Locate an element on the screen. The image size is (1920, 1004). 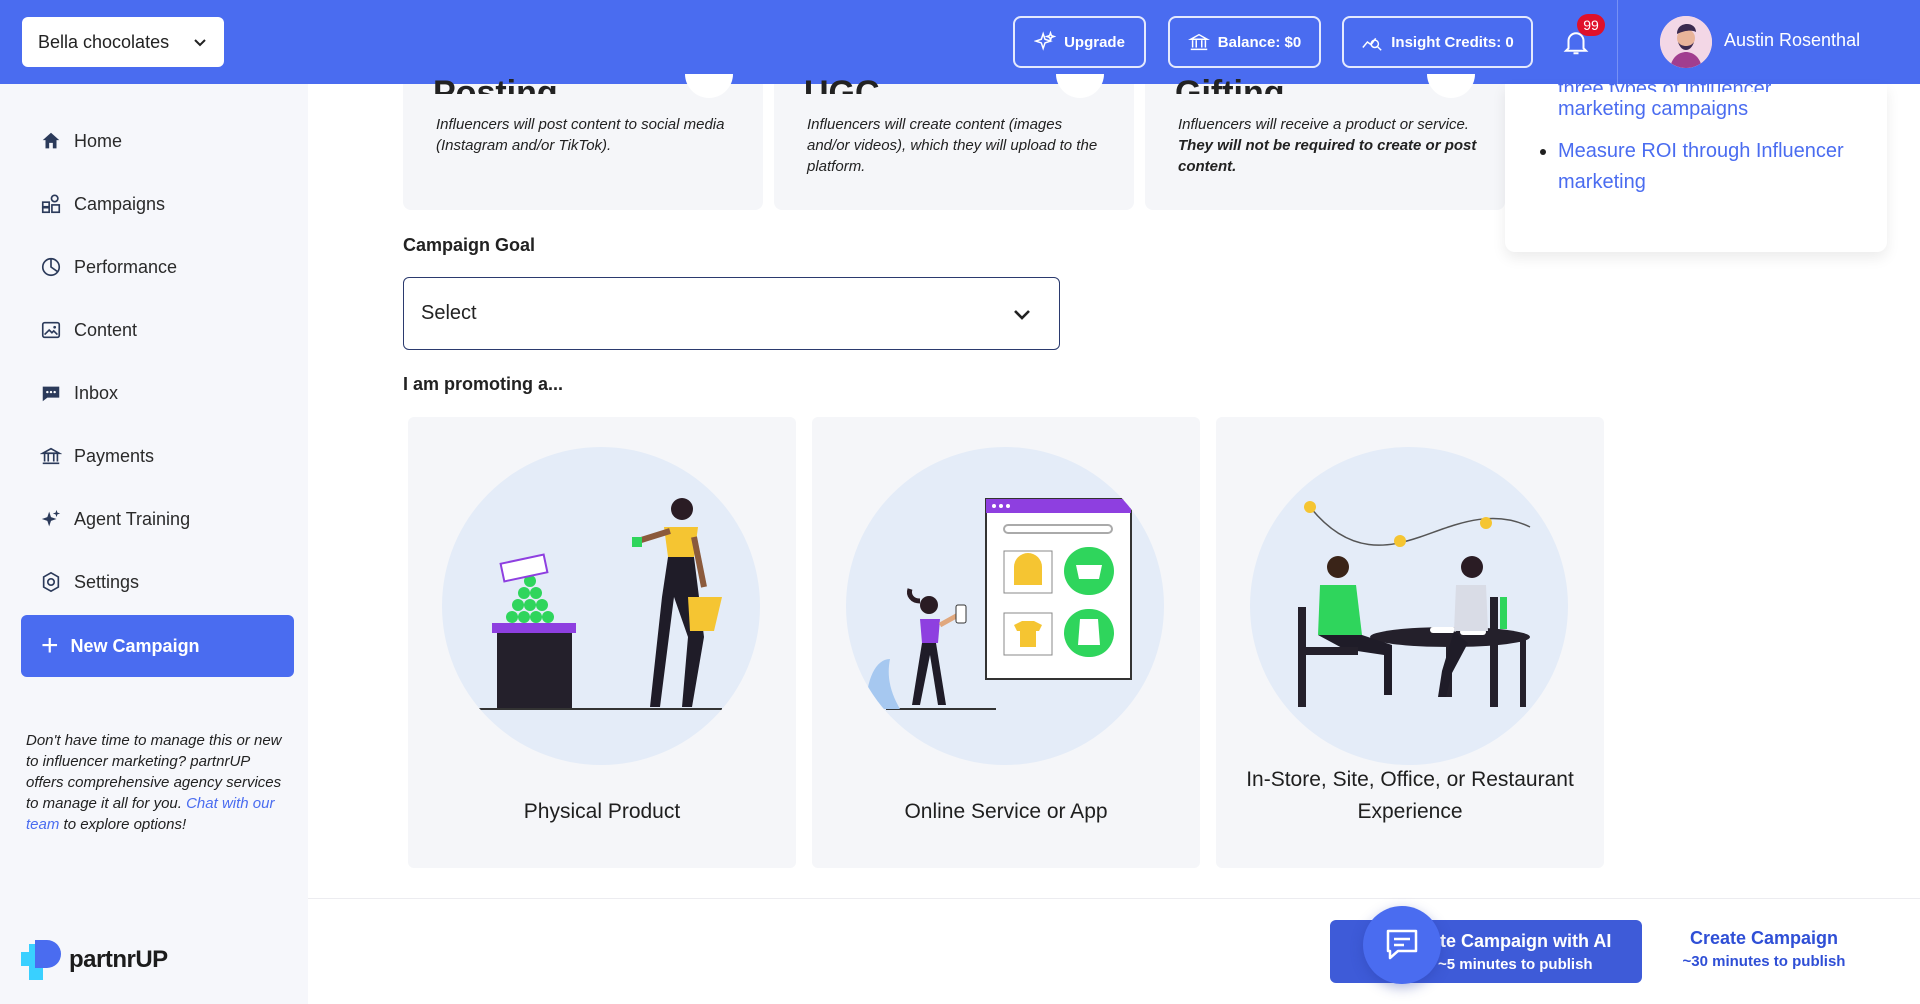
new-campaign-button: + New Campaign is located at coordinates (157, 646).